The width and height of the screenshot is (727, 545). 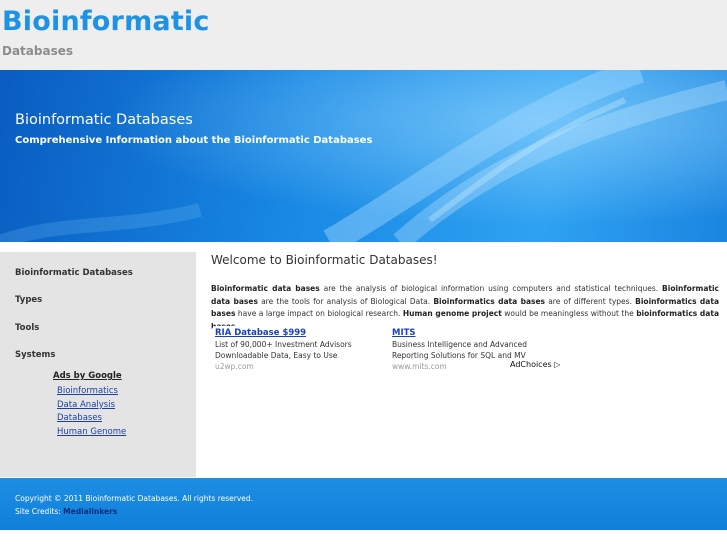 I want to click on site-credits: Site Credits: Medialinkers, so click(x=66, y=511).